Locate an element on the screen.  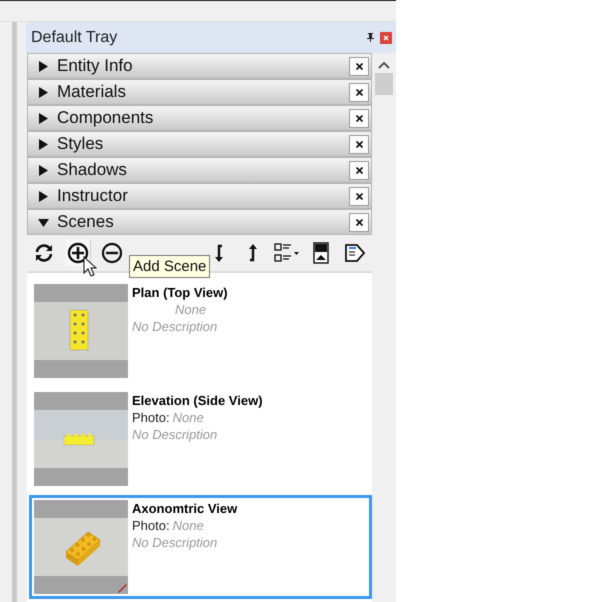
panel-title: Shadows is located at coordinates (92, 170).